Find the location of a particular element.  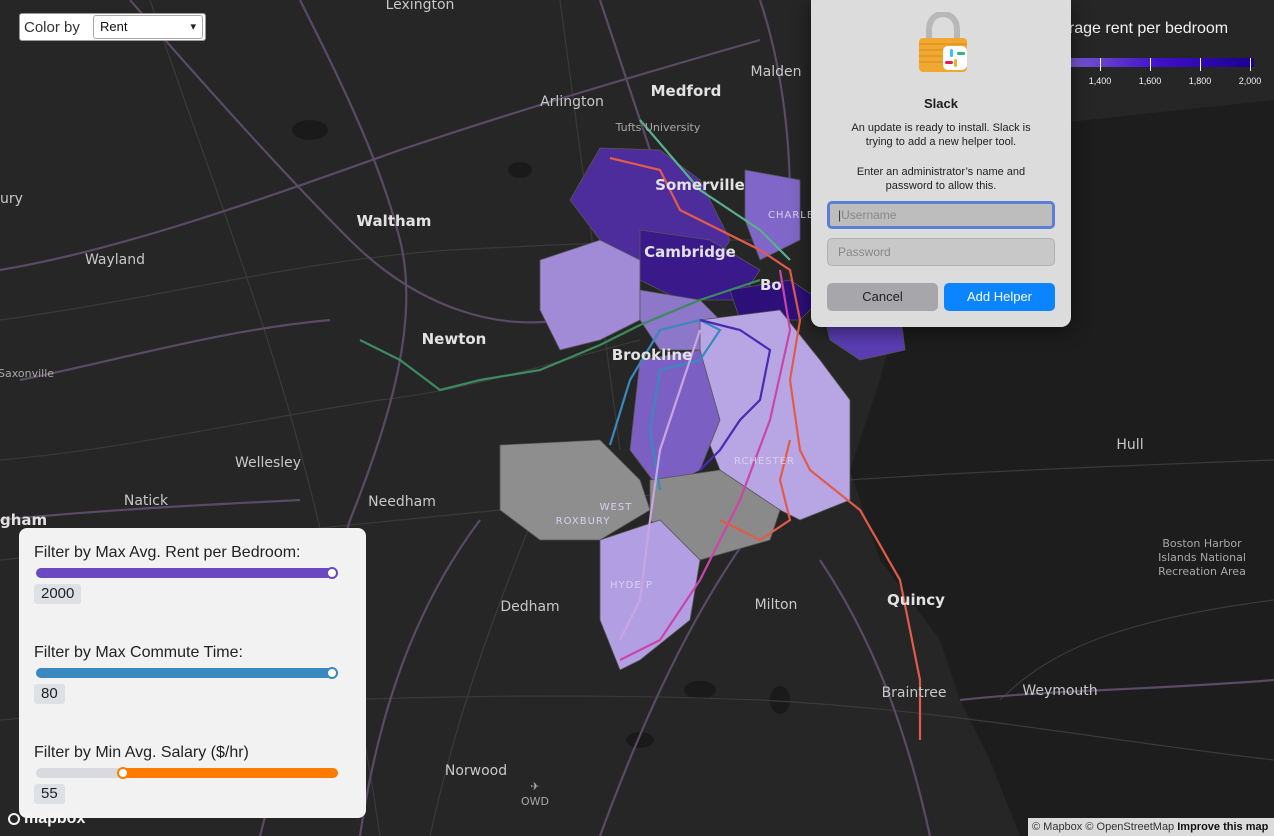

label-saxonville: Saxonville is located at coordinates (27, 373).